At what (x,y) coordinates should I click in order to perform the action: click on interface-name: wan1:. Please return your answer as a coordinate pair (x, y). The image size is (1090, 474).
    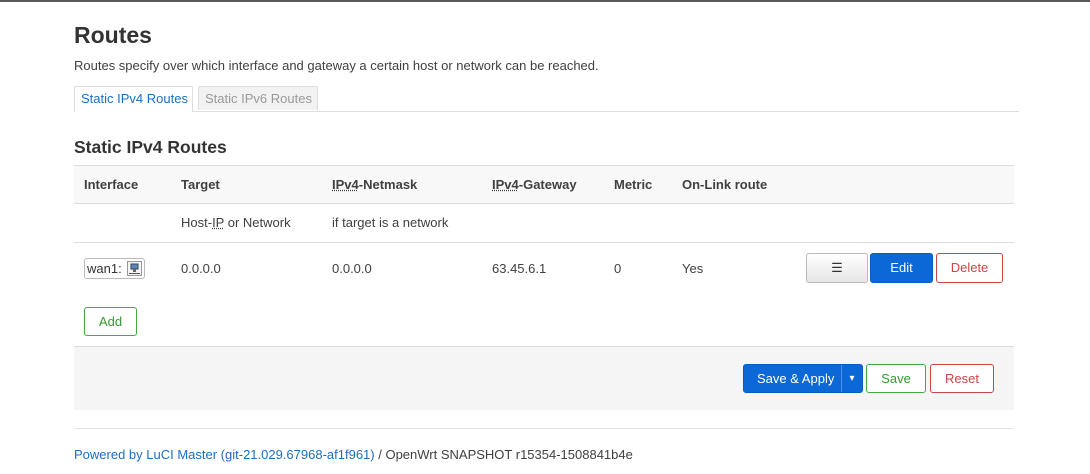
    Looking at the image, I should click on (104, 268).